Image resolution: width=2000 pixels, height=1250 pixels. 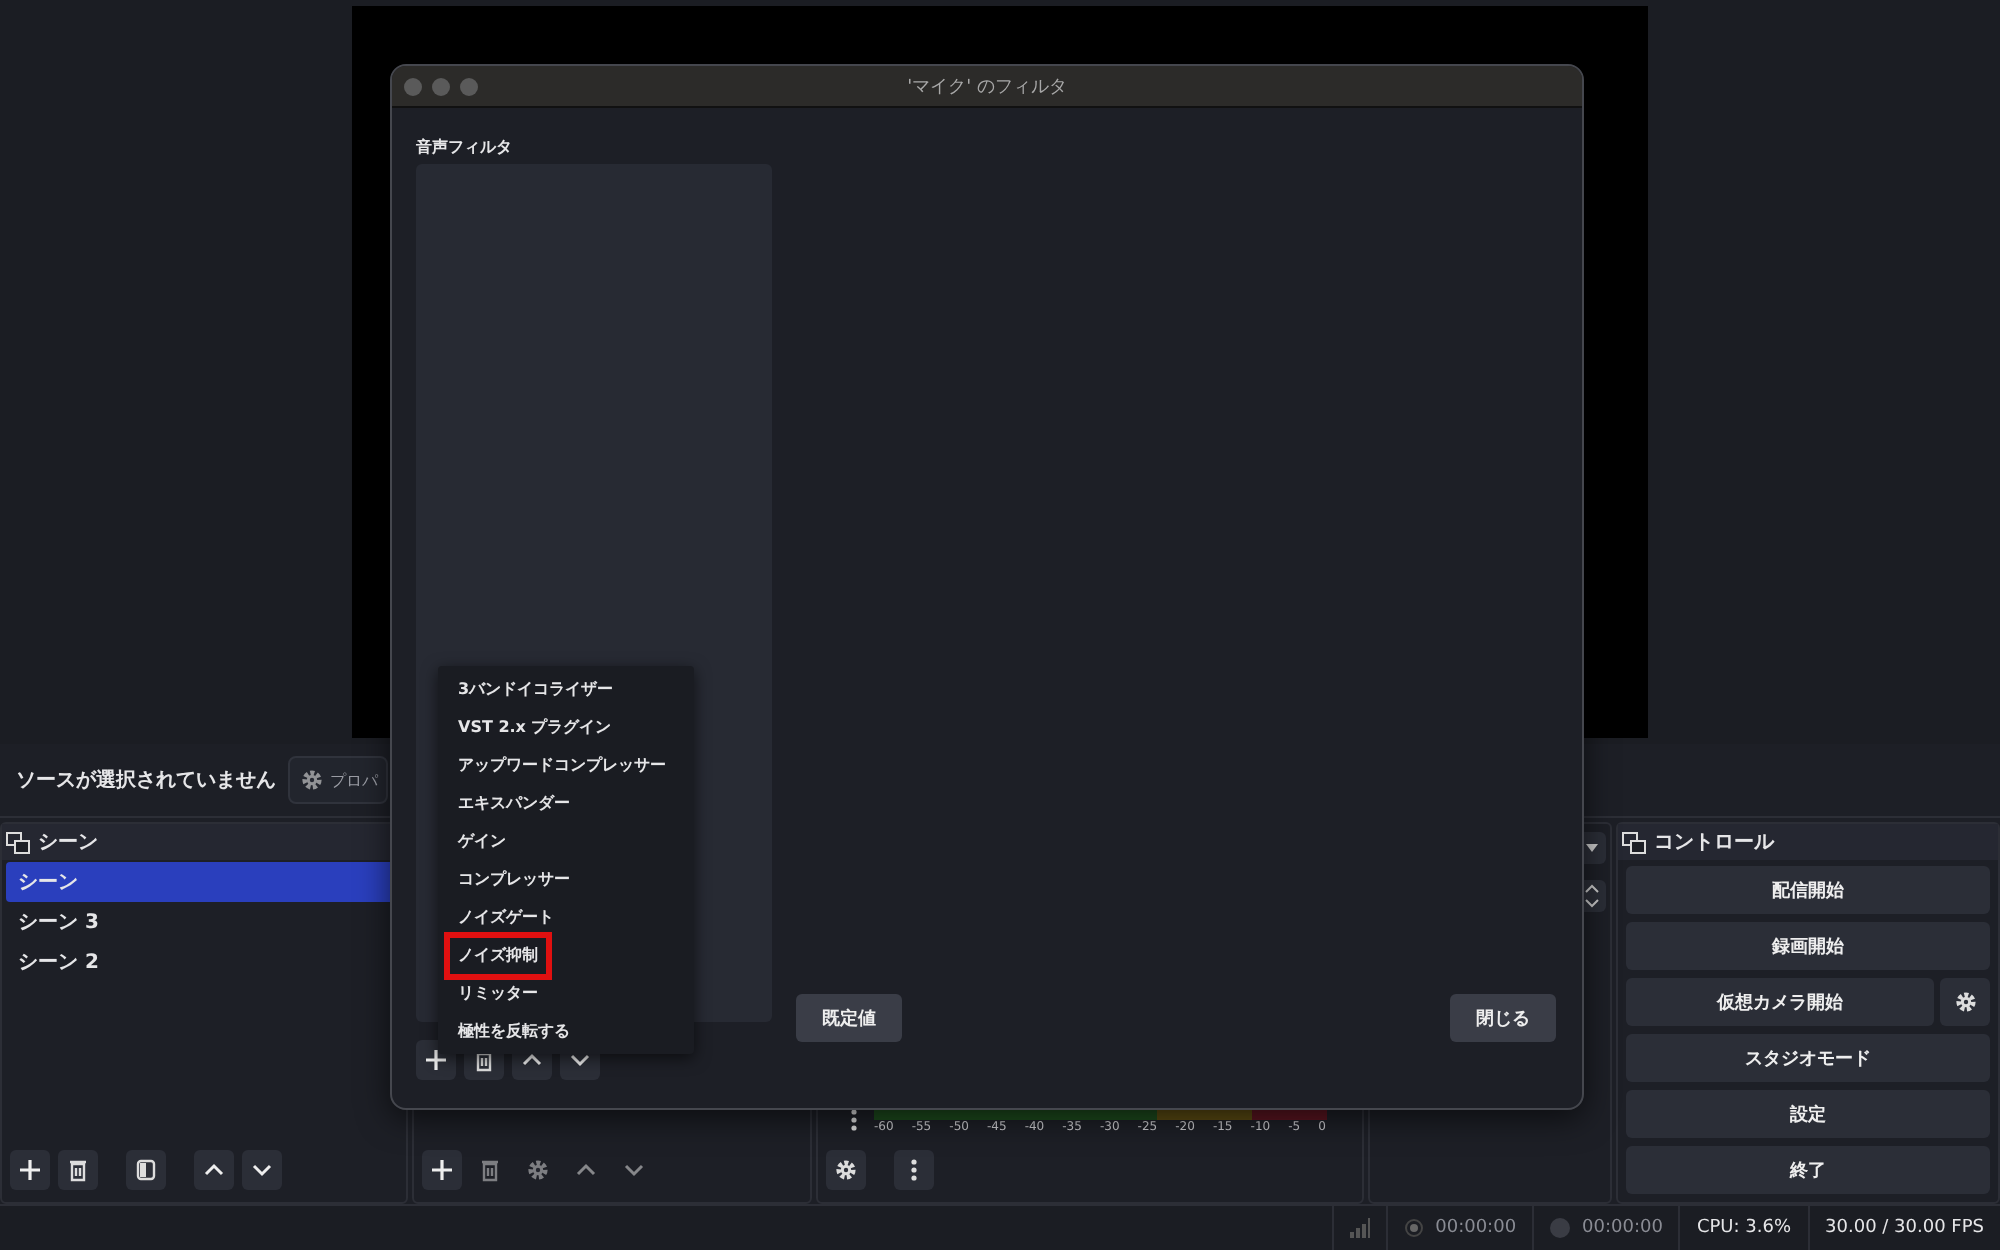 I want to click on filter-icon, so click(x=146, y=1170).